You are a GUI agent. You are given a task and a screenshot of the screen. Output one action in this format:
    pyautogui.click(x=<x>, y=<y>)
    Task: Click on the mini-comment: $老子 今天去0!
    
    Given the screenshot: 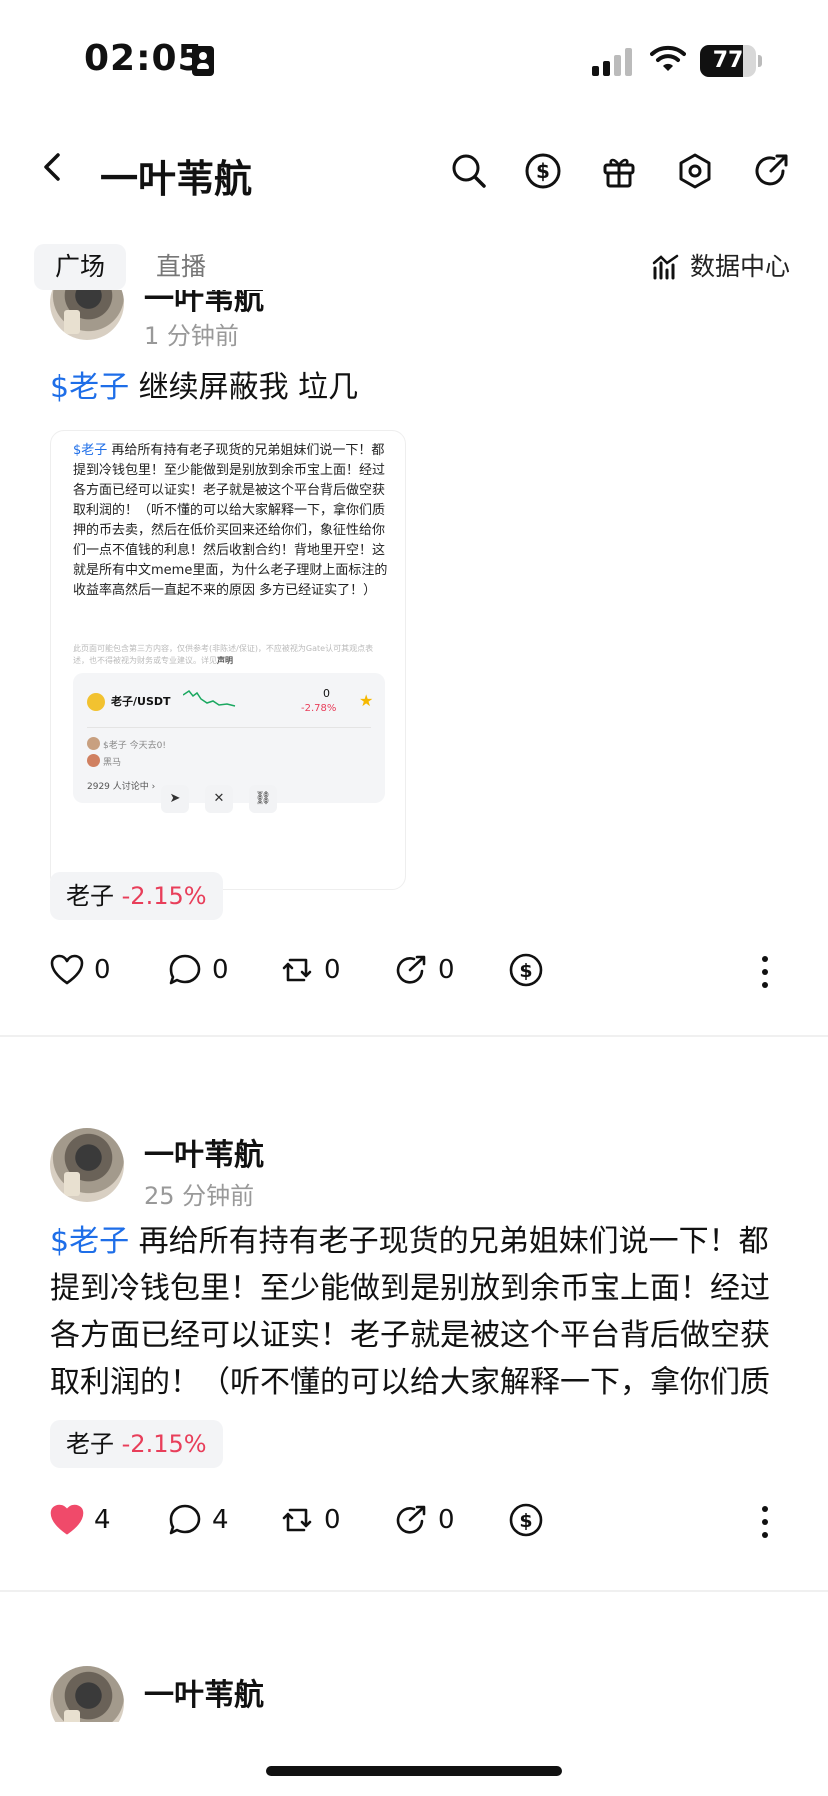 What is the action you would take?
    pyautogui.click(x=134, y=746)
    